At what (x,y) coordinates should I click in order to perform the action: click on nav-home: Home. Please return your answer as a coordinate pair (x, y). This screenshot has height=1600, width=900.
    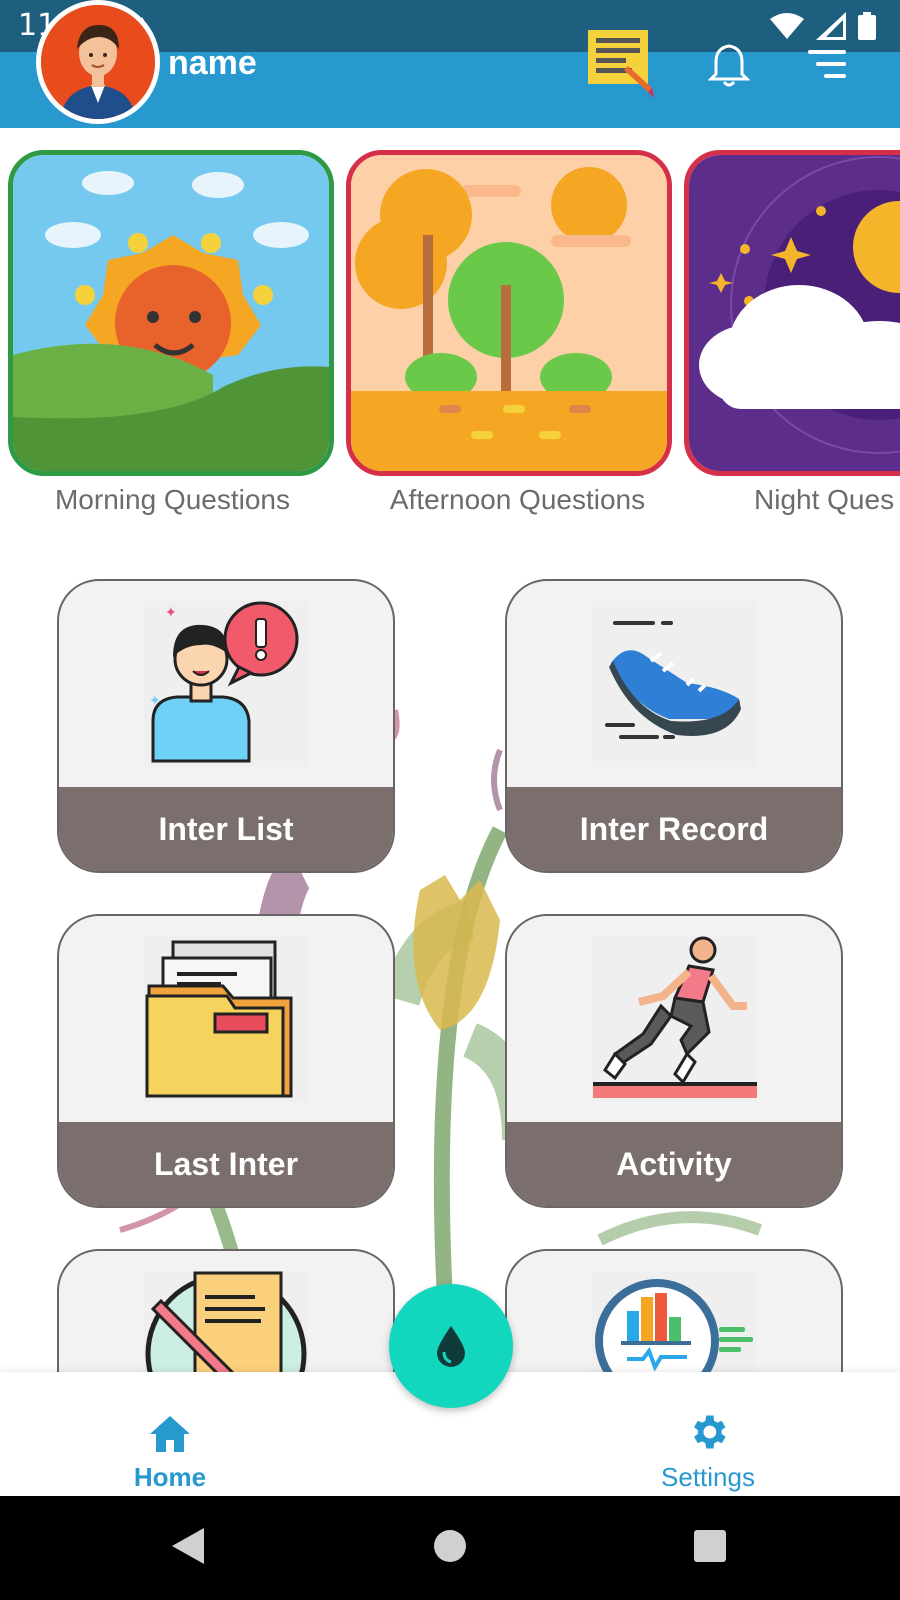
    Looking at the image, I should click on (170, 1434).